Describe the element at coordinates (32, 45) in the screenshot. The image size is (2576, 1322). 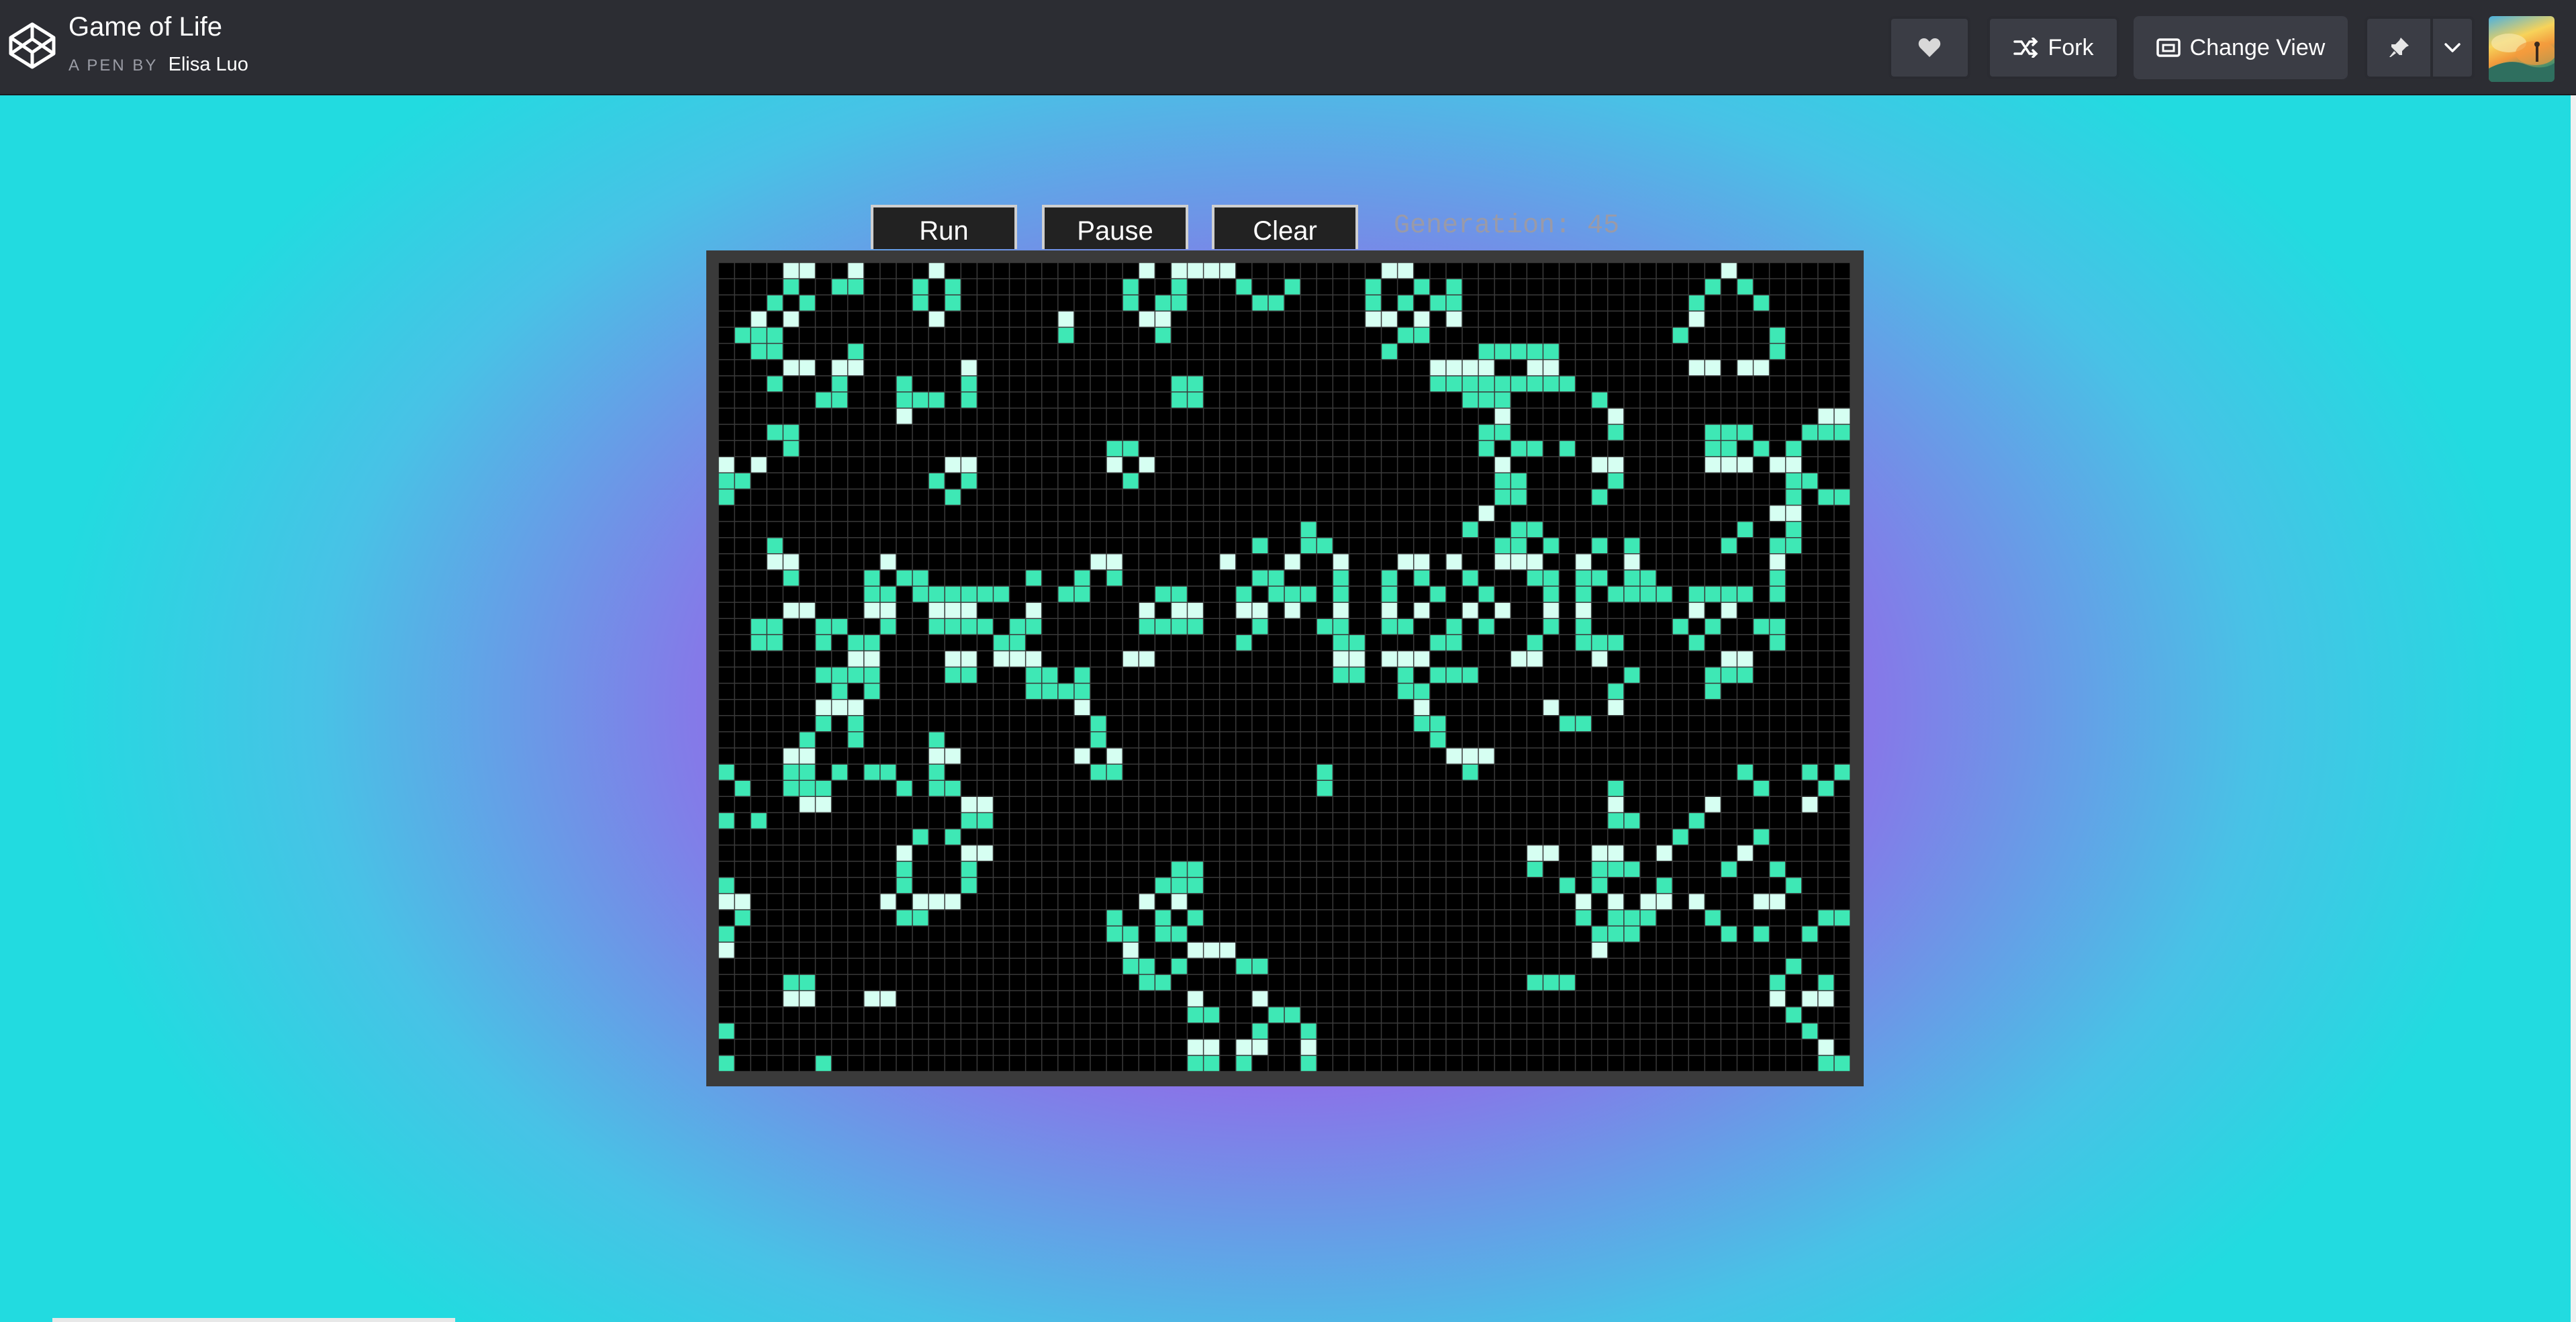
I see `codepen-logo-icon` at that location.